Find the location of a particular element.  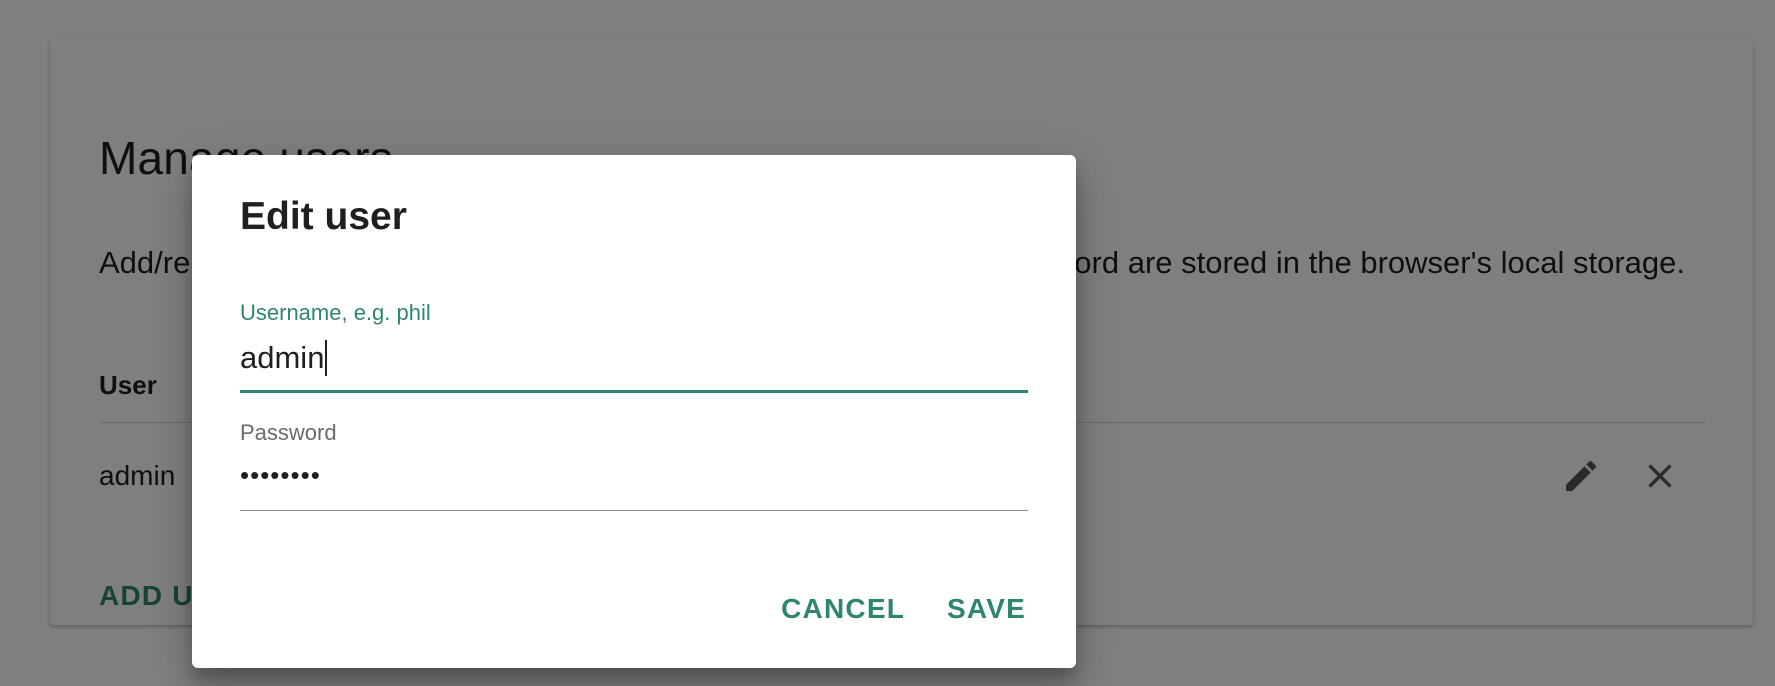

username-value: admin is located at coordinates (282, 357).